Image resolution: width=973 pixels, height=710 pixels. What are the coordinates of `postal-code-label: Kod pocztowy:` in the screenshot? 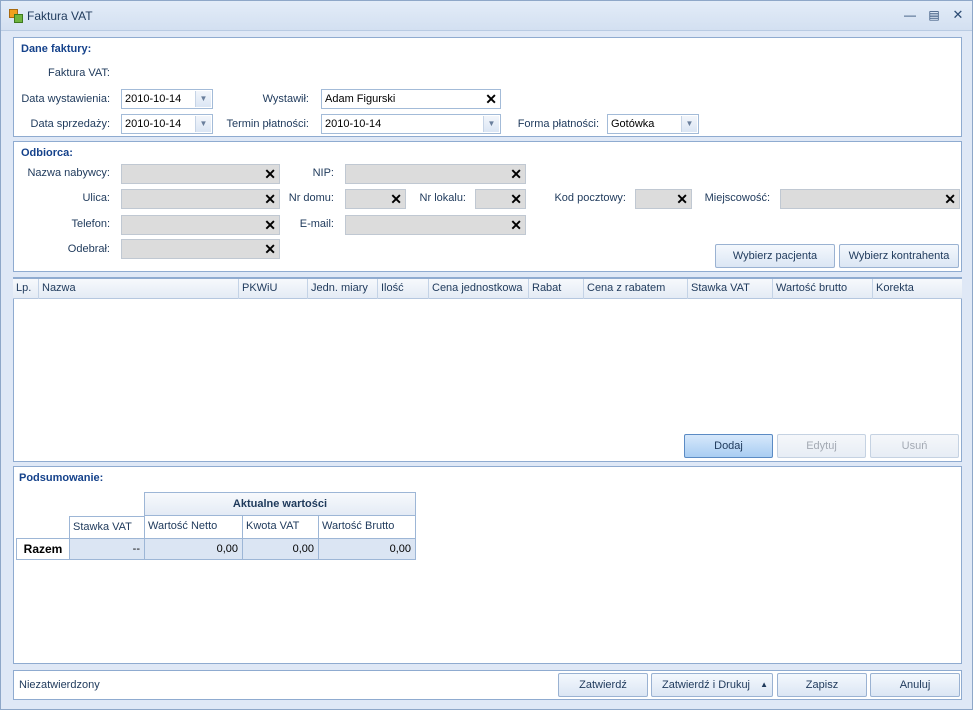 It's located at (590, 198).